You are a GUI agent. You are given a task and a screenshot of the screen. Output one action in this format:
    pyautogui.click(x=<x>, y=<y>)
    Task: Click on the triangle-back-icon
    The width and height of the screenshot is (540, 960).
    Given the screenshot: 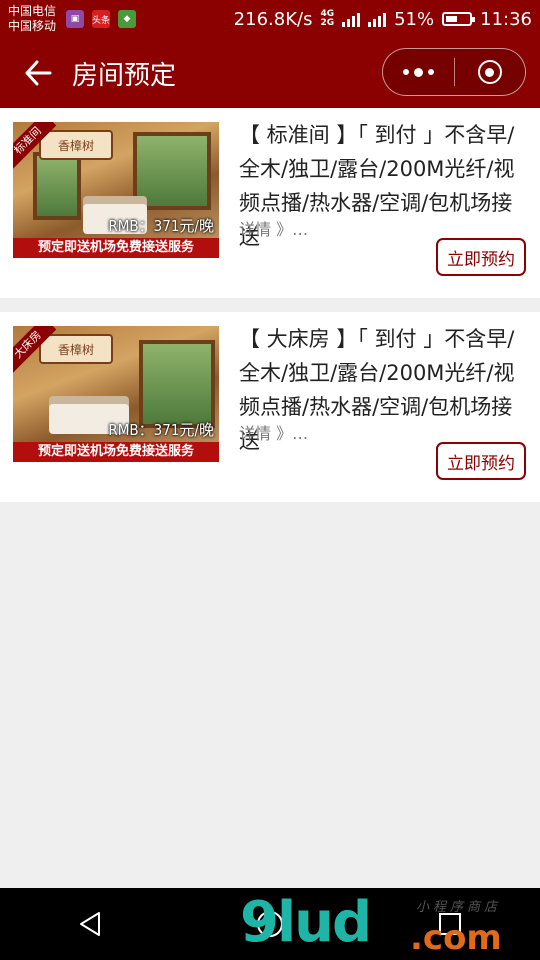 What is the action you would take?
    pyautogui.click(x=90, y=924)
    